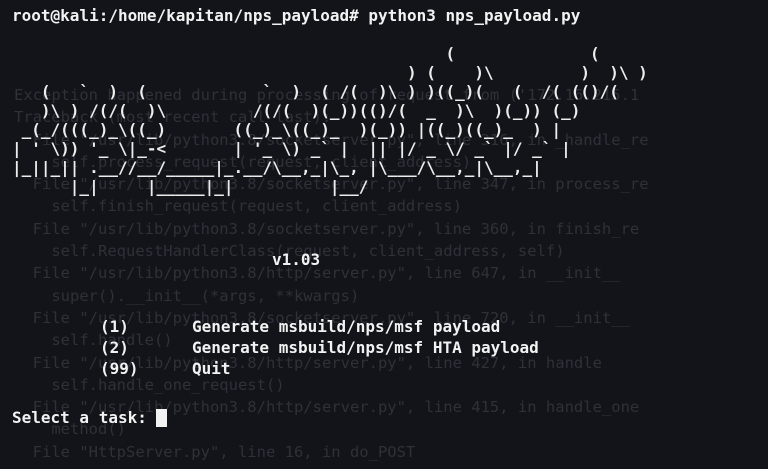 The width and height of the screenshot is (768, 469). What do you see at coordinates (315, 91) in the screenshot?
I see `banner-line: ( ` ) ( ` ) ( /( )\ ) )((_)( ( /( (()/(` at bounding box center [315, 91].